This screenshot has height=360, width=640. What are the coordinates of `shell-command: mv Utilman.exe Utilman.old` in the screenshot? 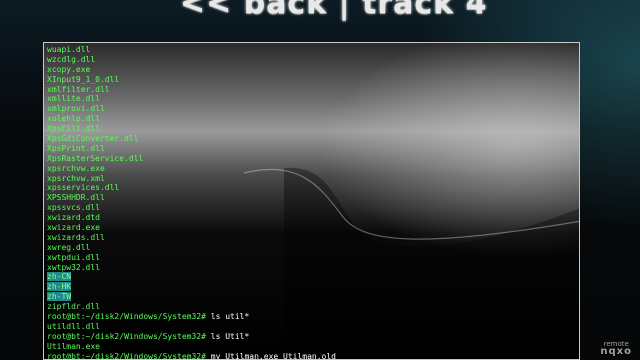 It's located at (270, 355).